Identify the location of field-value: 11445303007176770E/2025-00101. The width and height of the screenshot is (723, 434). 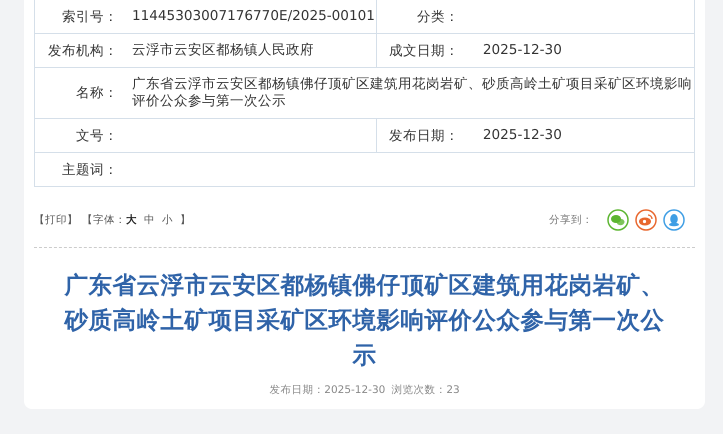
(253, 16).